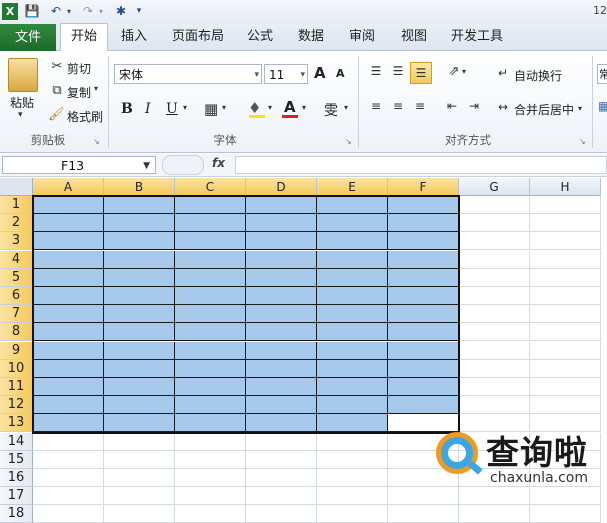 This screenshot has width=607, height=523. What do you see at coordinates (139, 368) in the screenshot?
I see `cell-b10` at bounding box center [139, 368].